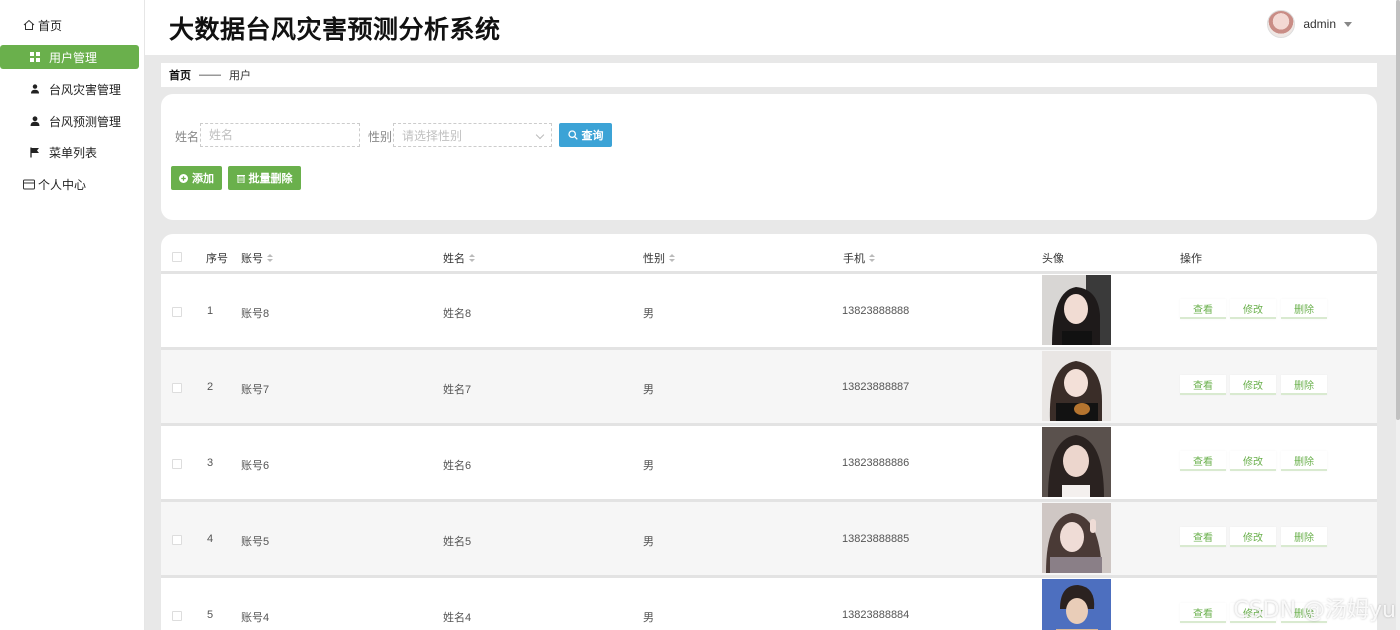 Image resolution: width=1400 pixels, height=630 pixels. Describe the element at coordinates (210, 463) in the screenshot. I see `cell-index: 3` at that location.